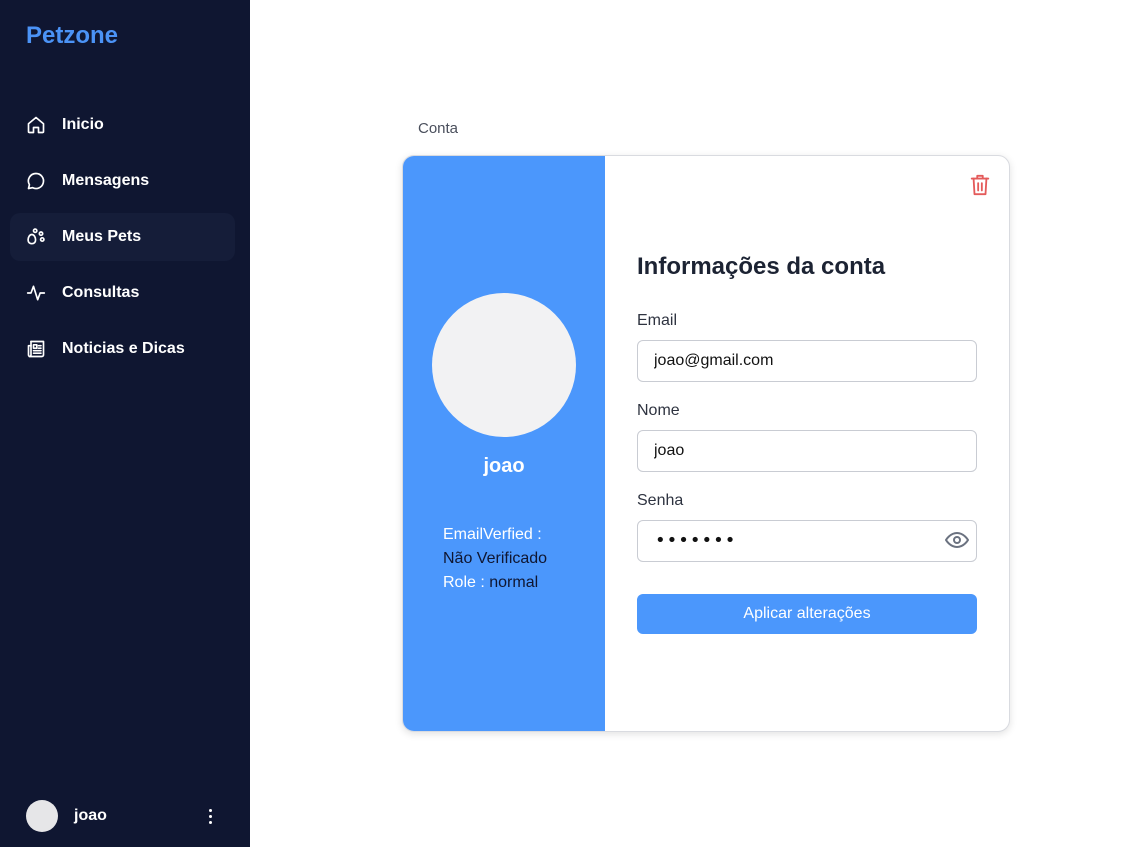 Image resolution: width=1139 pixels, height=847 pixels. I want to click on password-masked-value: •••••••, so click(696, 540).